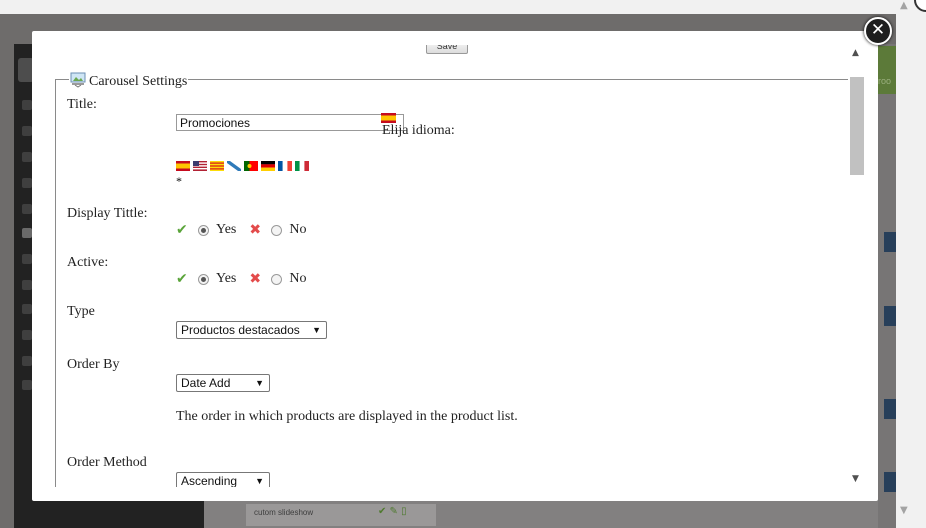  What do you see at coordinates (200, 166) in the screenshot?
I see `us-flag-icon` at bounding box center [200, 166].